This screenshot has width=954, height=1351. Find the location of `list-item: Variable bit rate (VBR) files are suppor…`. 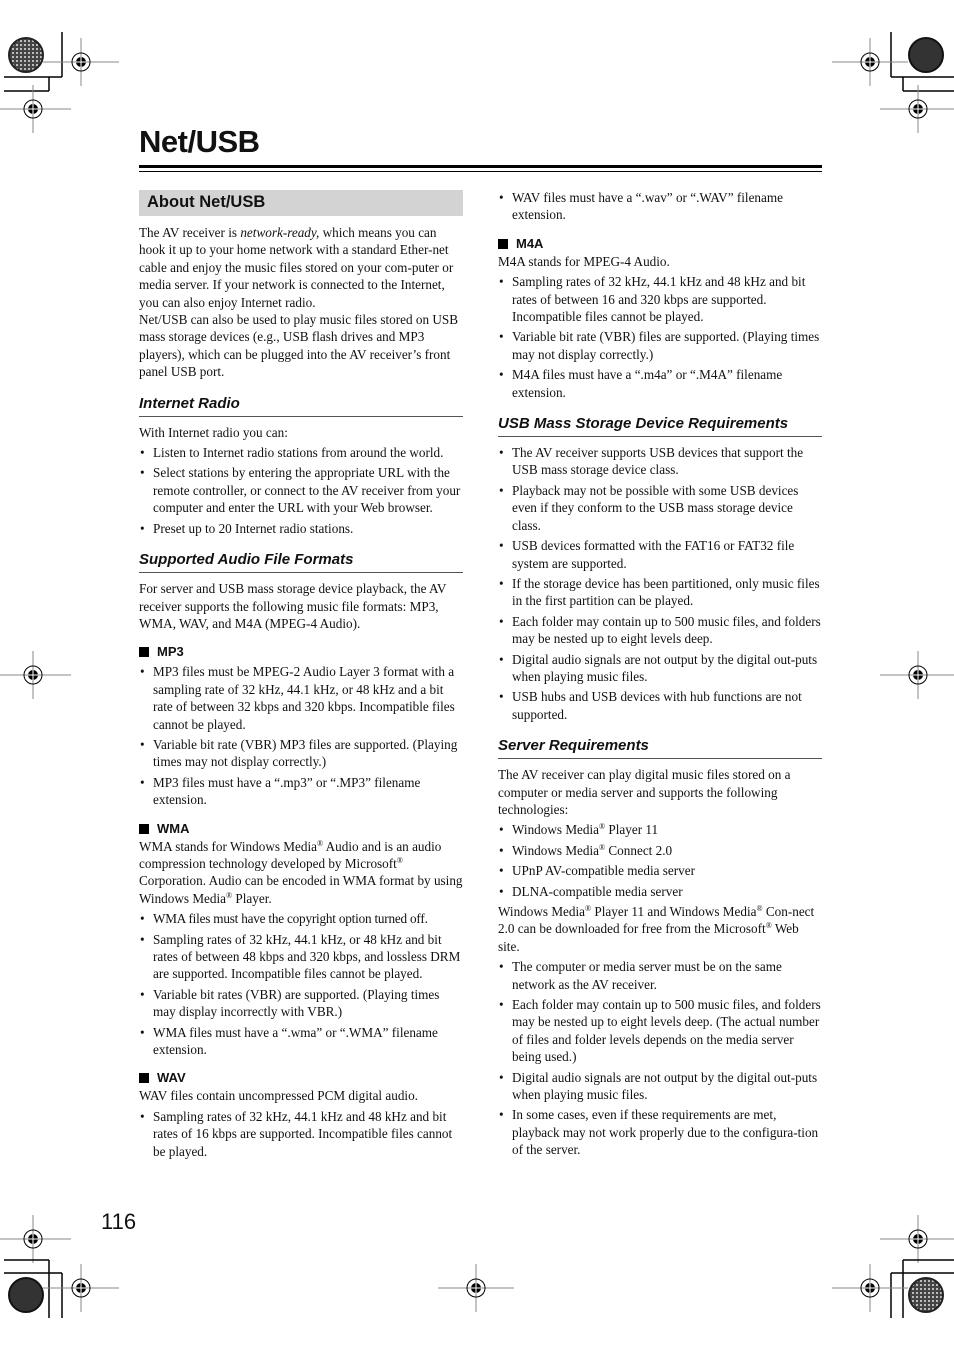

list-item: Variable bit rate (VBR) files are suppor… is located at coordinates (660, 345).